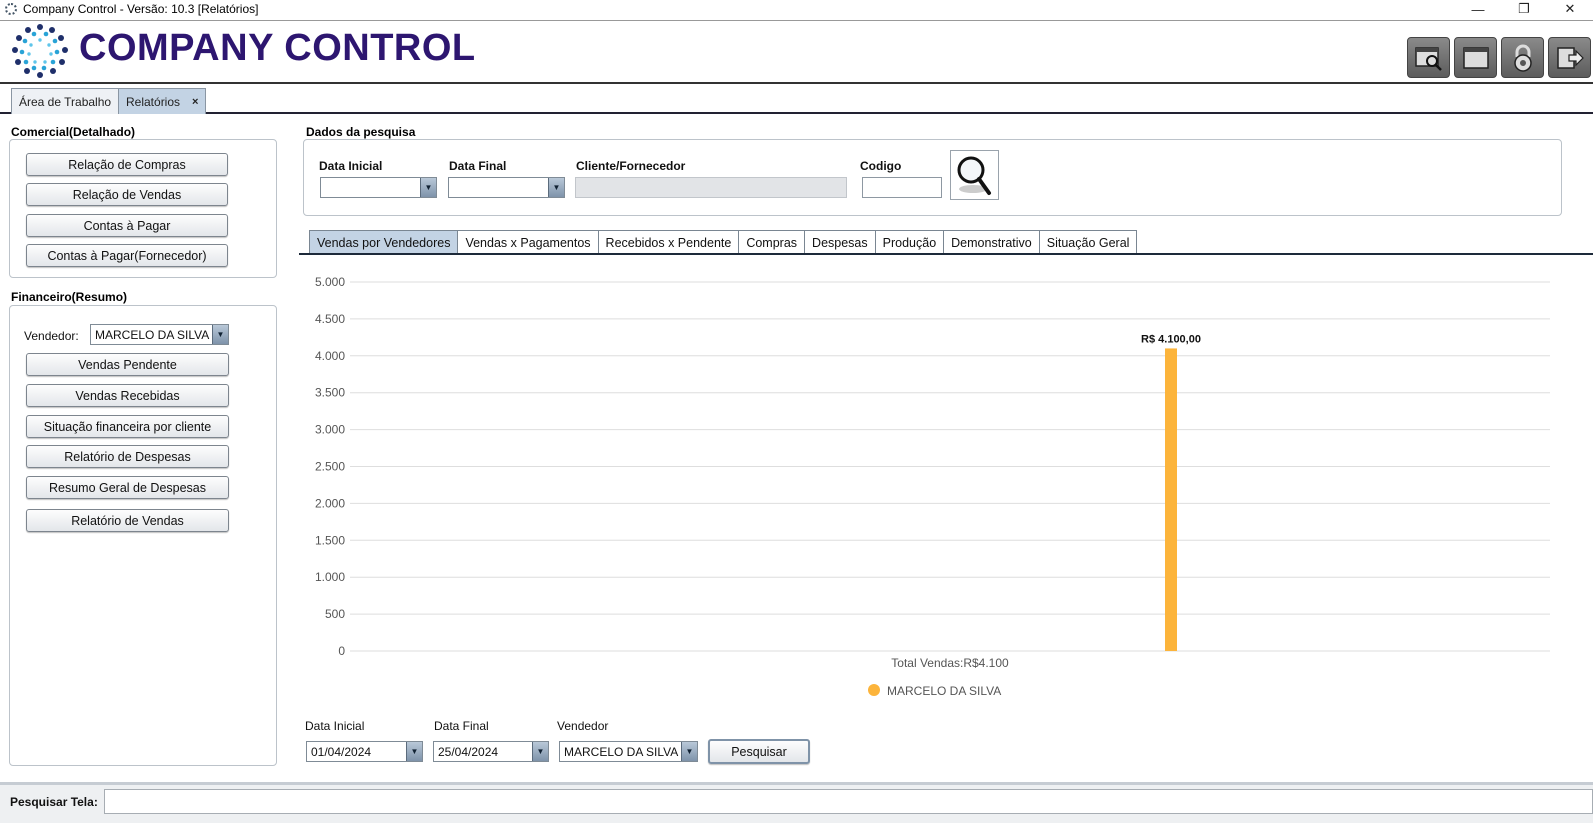 The image size is (1593, 823). I want to click on filter-data-final-label: Data Final, so click(461, 726).